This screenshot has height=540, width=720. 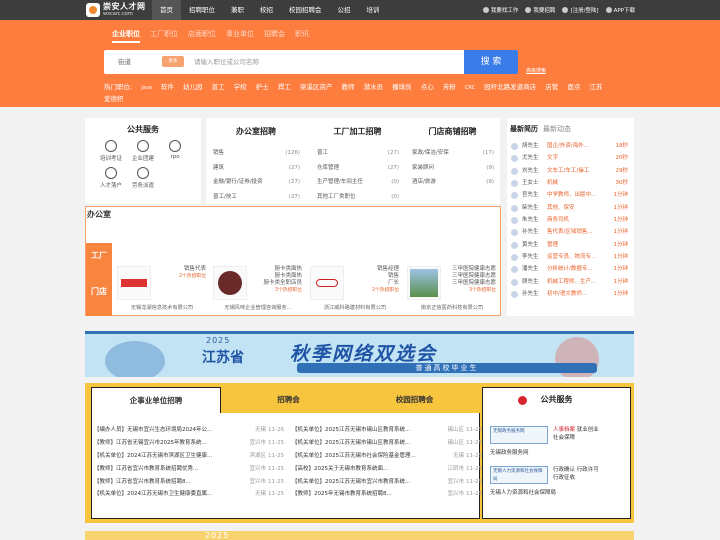 I want to click on tab-store: 门店, so click(x=99, y=297).